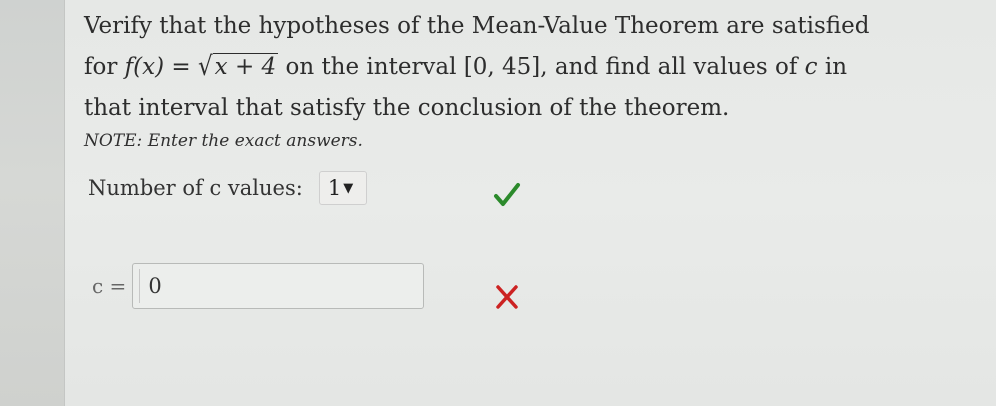  I want to click on c-value-input: 0, so click(278, 286).